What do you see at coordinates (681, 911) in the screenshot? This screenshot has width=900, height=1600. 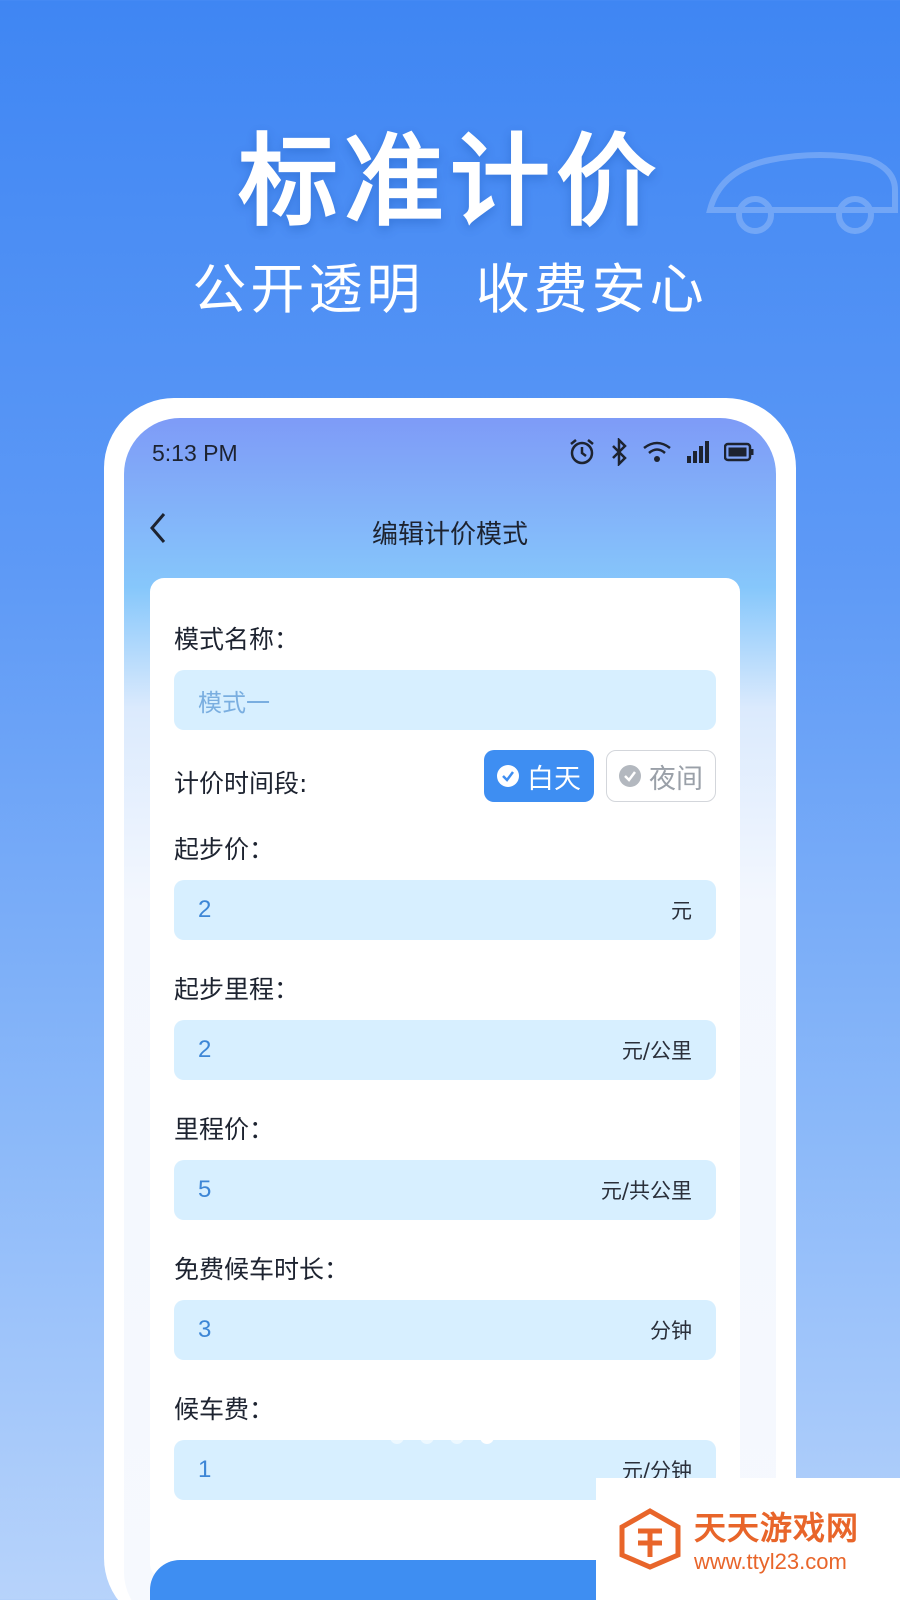 I see `start-price-unit: 元` at bounding box center [681, 911].